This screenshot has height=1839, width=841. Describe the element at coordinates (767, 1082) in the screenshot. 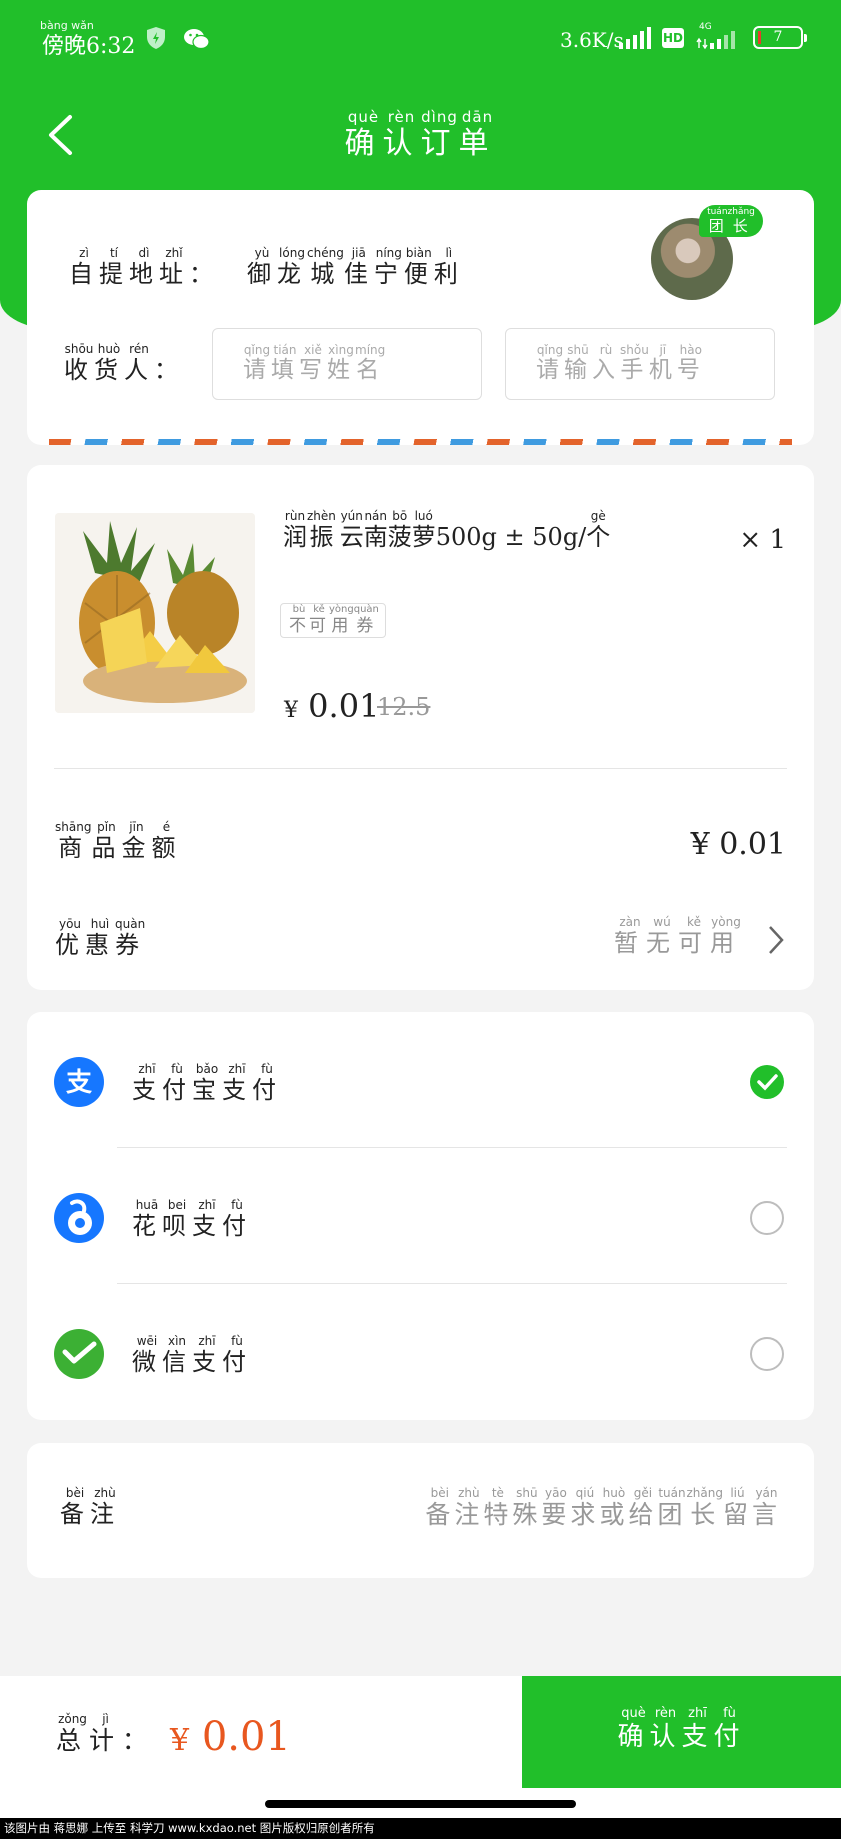

I see `radio-checked-icon` at that location.